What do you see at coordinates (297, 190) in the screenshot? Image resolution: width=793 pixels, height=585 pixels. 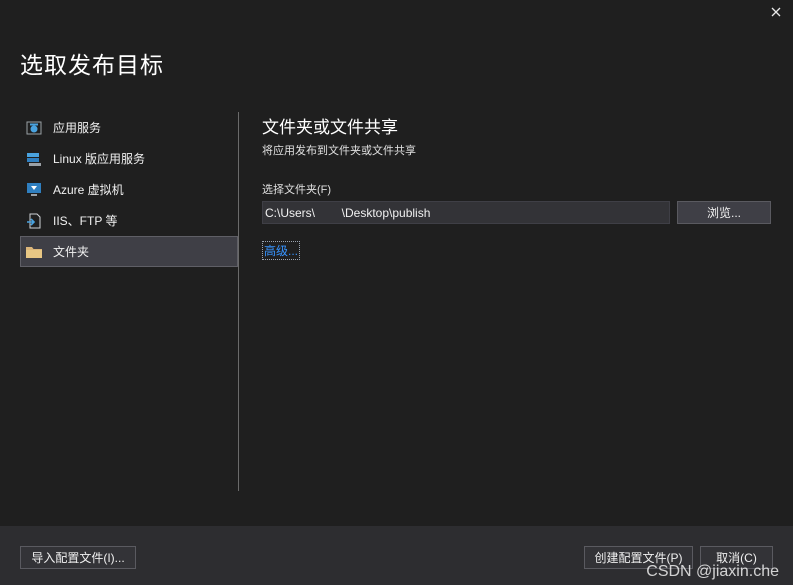 I see `folder-label: 选择文件夹(F)` at bounding box center [297, 190].